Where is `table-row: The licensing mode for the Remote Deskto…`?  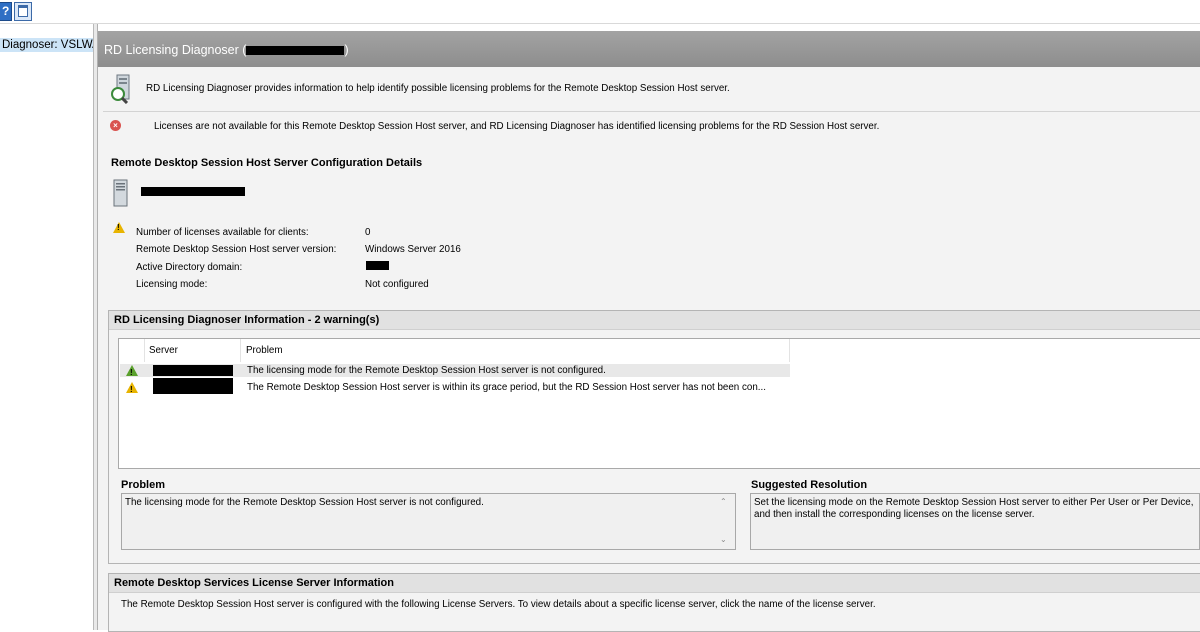 table-row: The licensing mode for the Remote Deskto… is located at coordinates (455, 371).